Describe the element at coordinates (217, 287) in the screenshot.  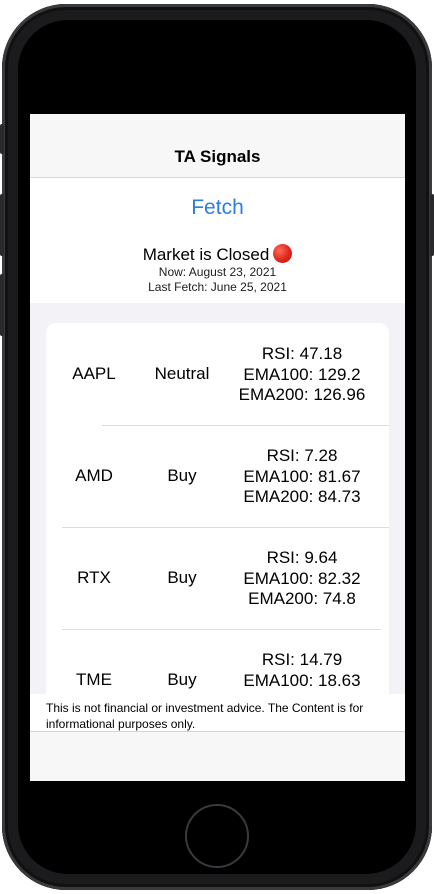
I see `last-fetch-date: Last Fetch: June 25, 2021` at that location.